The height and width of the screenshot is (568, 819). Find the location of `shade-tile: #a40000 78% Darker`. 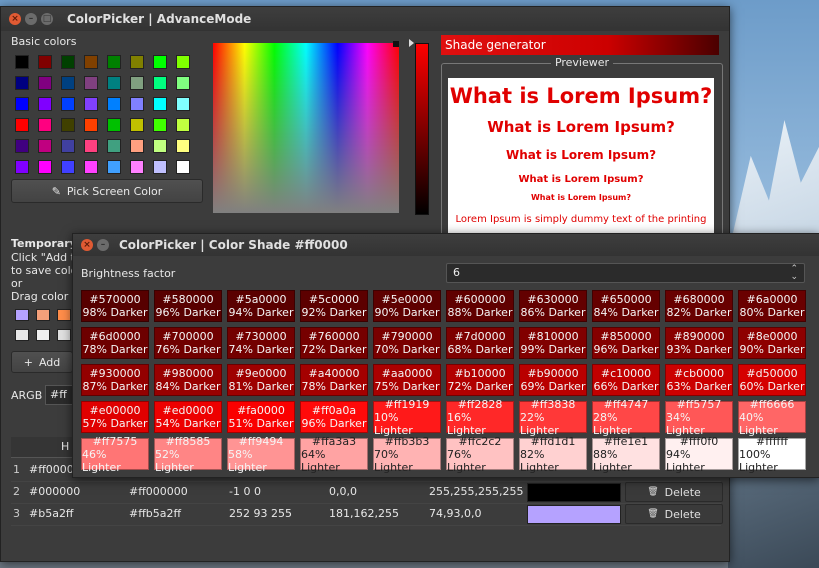

shade-tile: #a40000 78% Darker is located at coordinates (334, 380).